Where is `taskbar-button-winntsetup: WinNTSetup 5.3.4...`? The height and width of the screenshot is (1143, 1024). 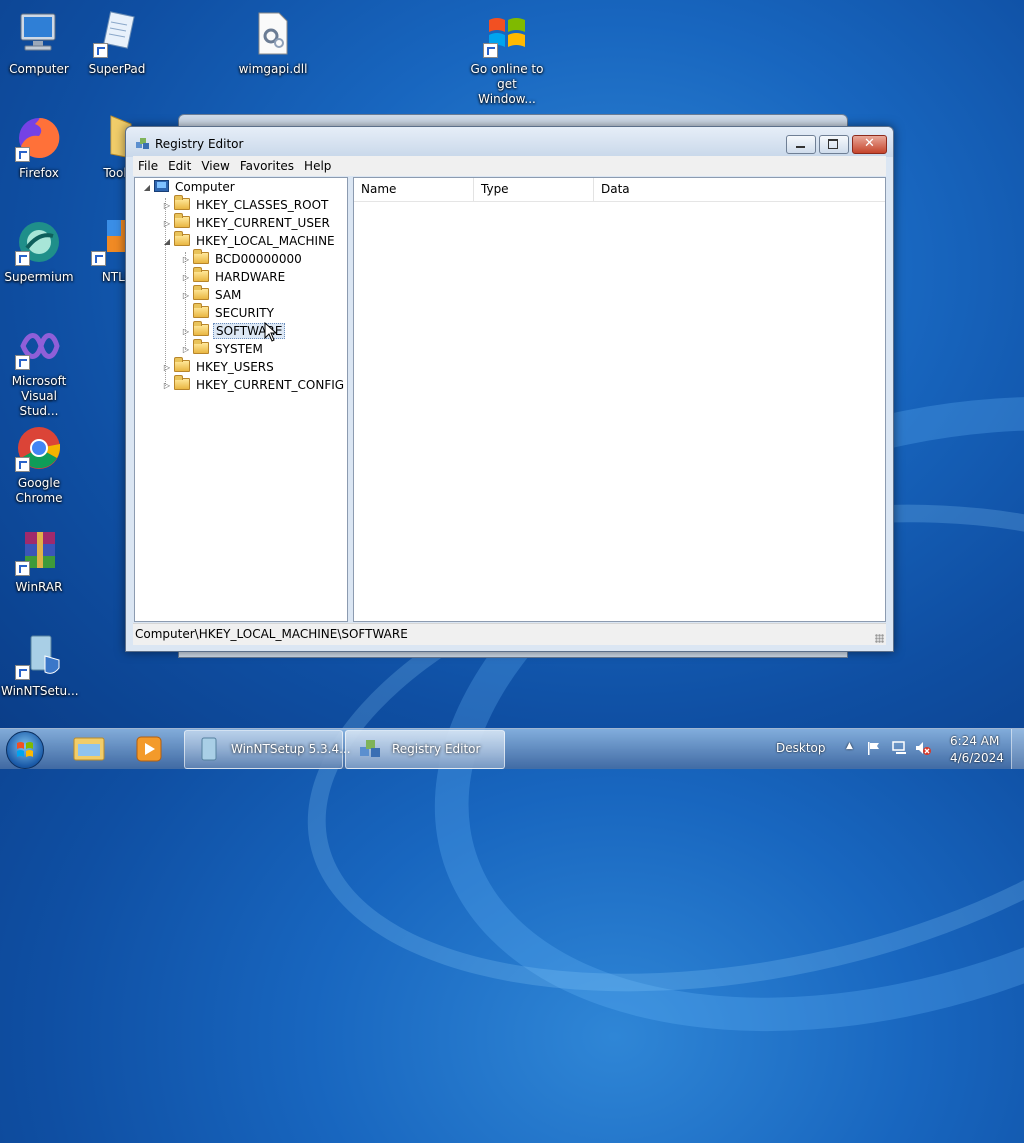 taskbar-button-winntsetup: WinNTSetup 5.3.4... is located at coordinates (267, 749).